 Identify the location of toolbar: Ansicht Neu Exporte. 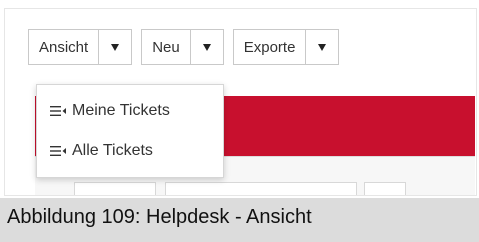
(188, 47).